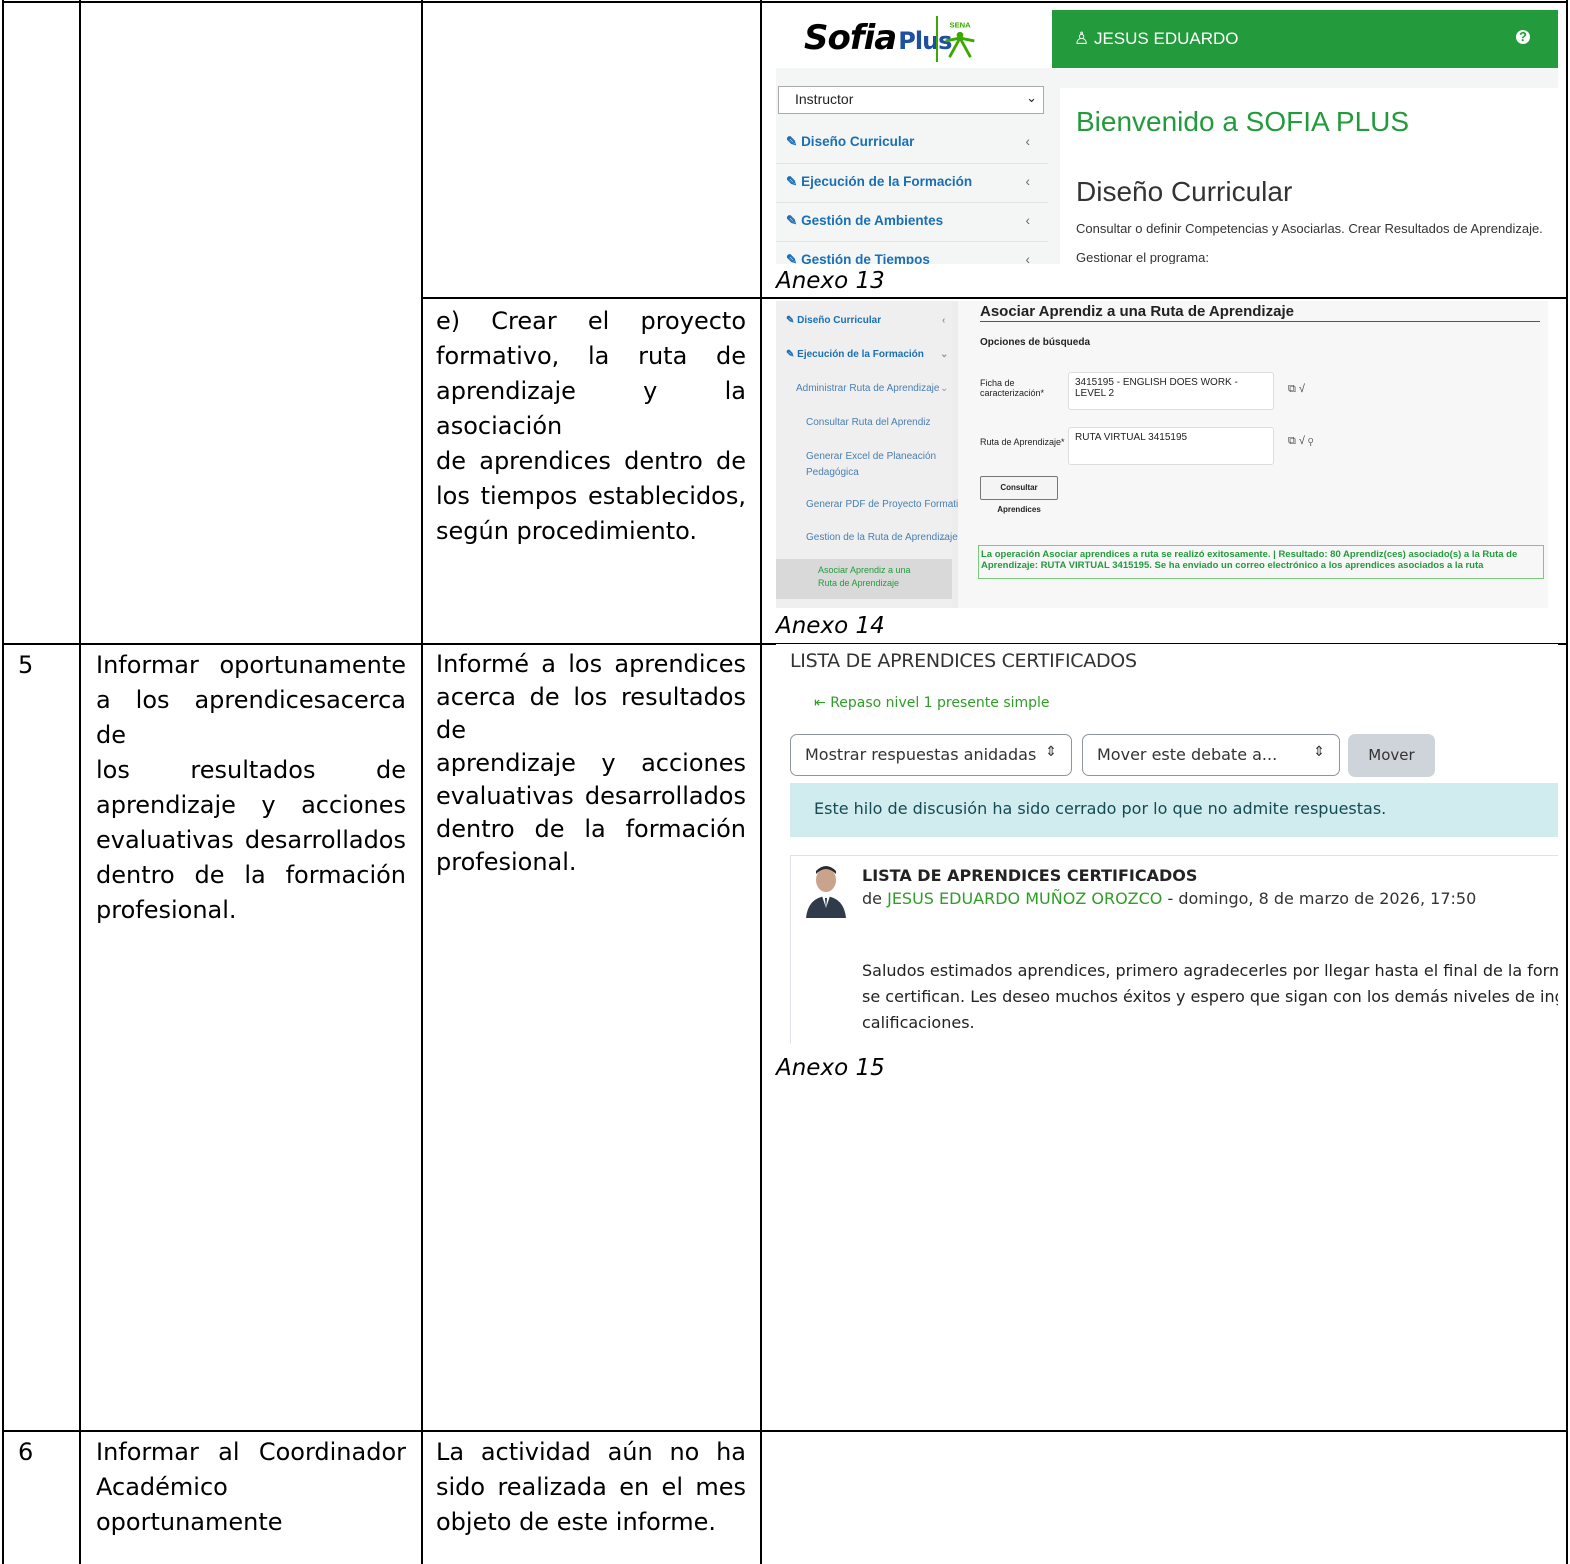  I want to click on ruta-action-icons: ⧉ √ ⚲, so click(1300, 441).